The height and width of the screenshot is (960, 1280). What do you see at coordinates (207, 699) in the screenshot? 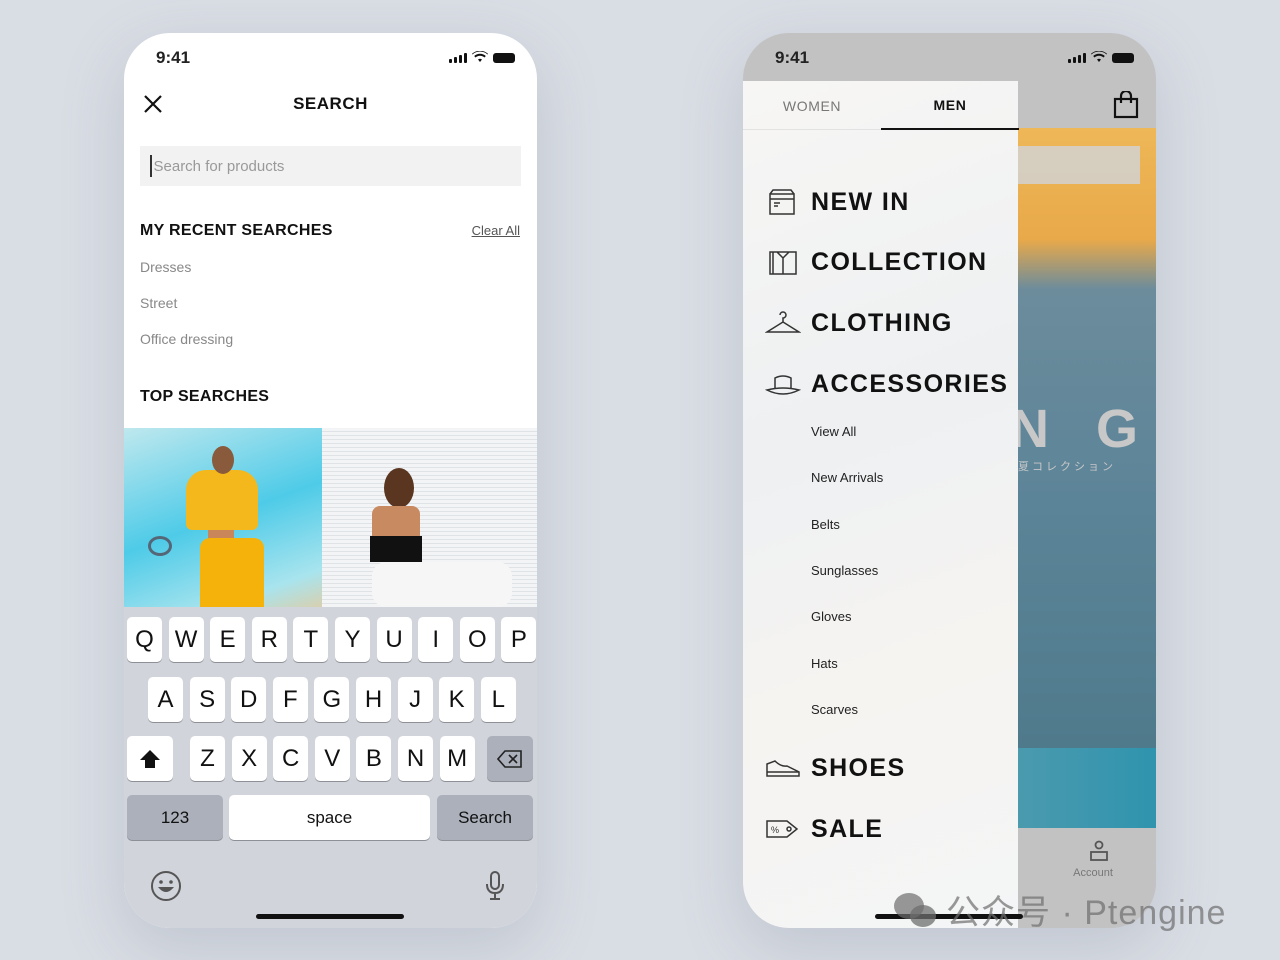
I see `key-s: S` at bounding box center [207, 699].